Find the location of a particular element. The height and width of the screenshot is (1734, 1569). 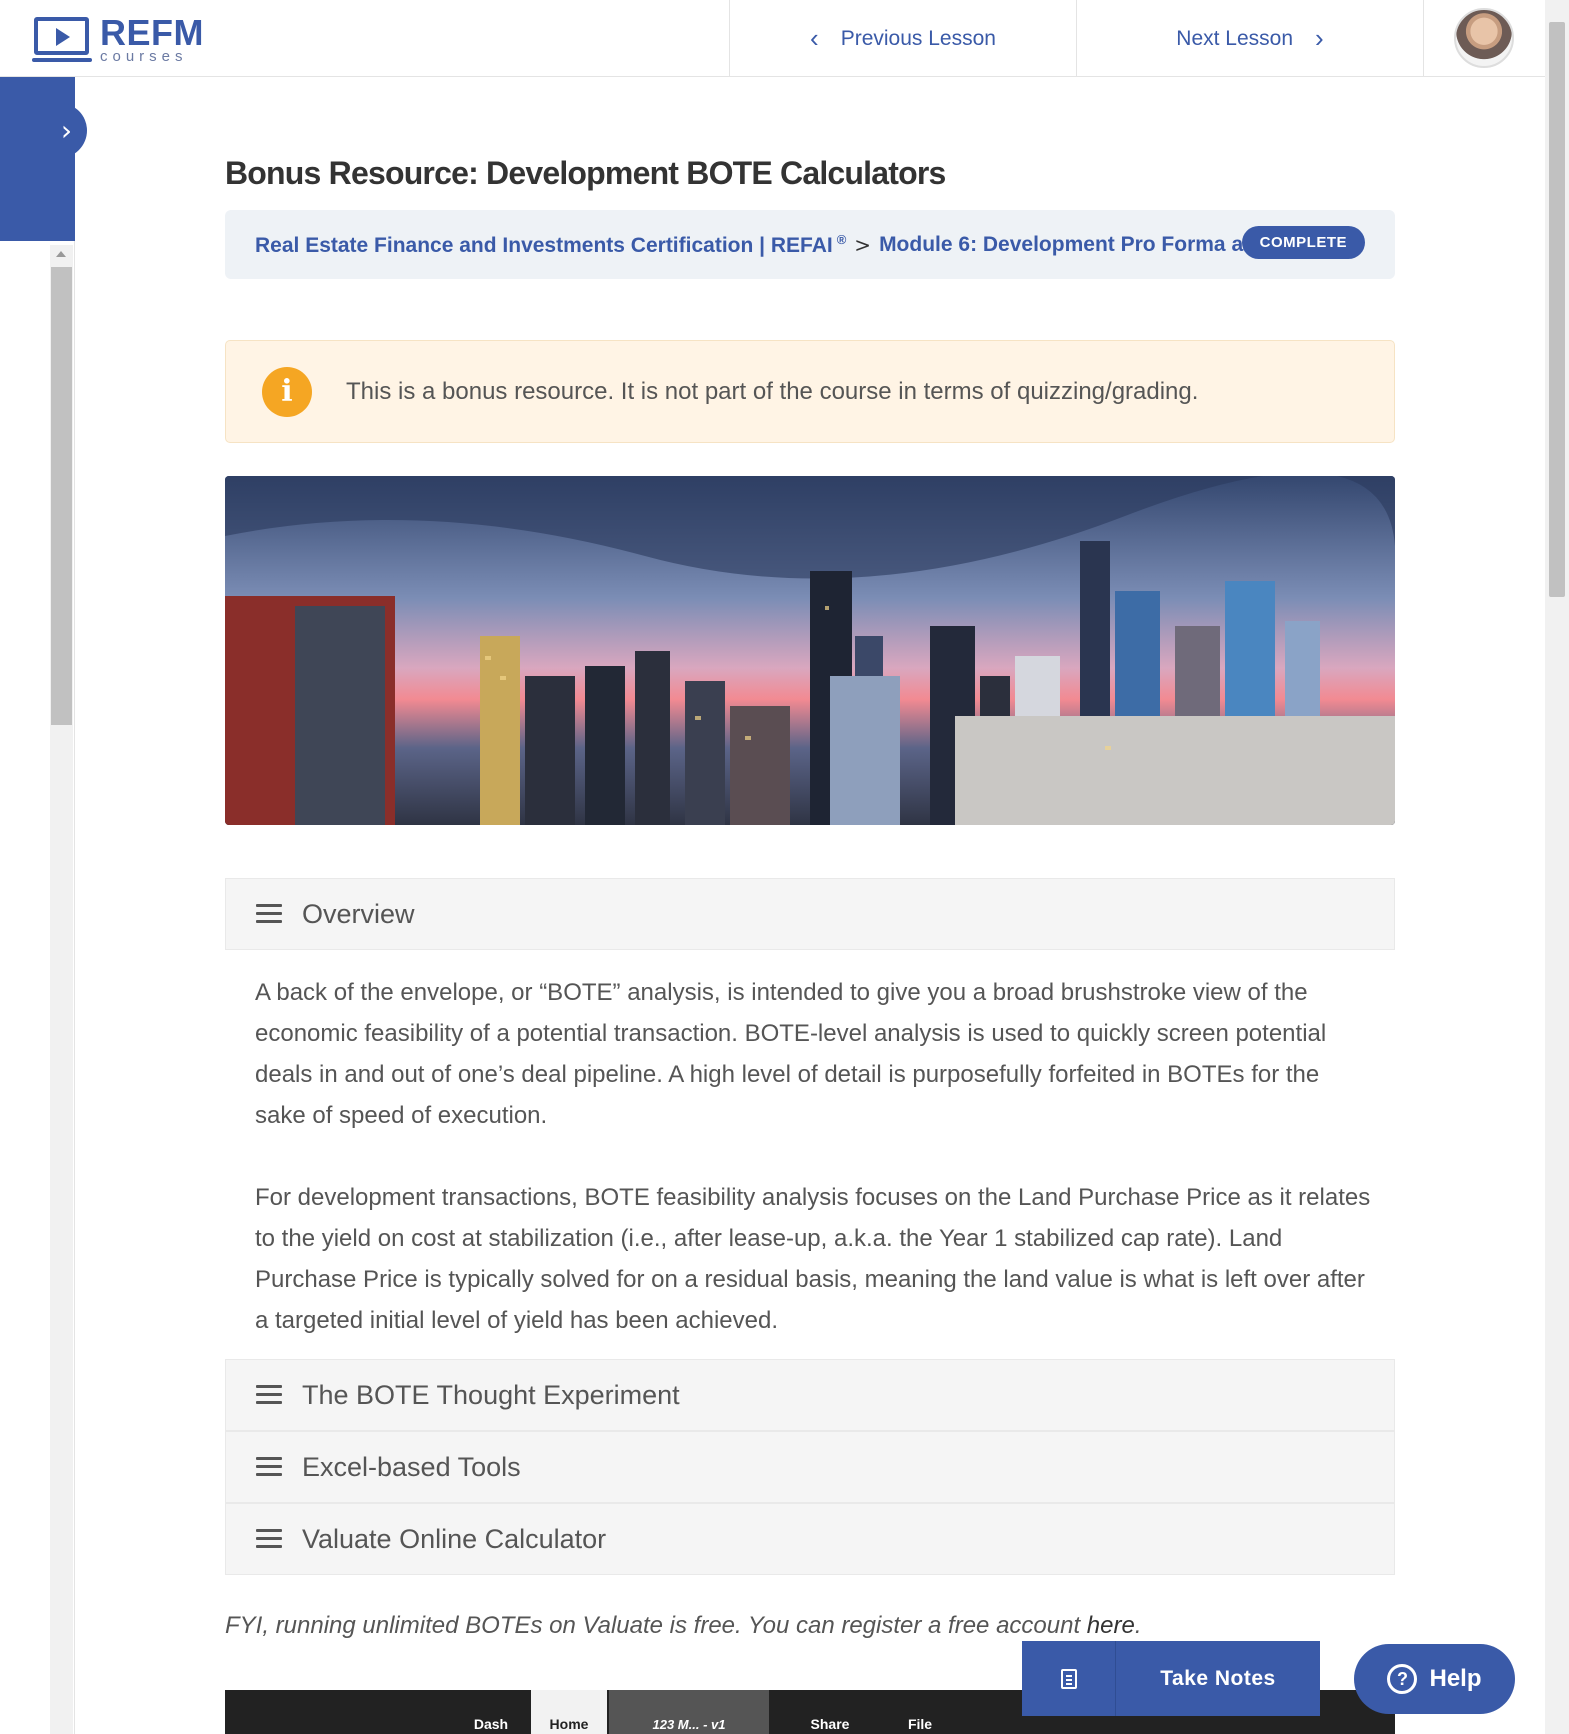

sidebar-scrollbar-thumb is located at coordinates (61, 496).